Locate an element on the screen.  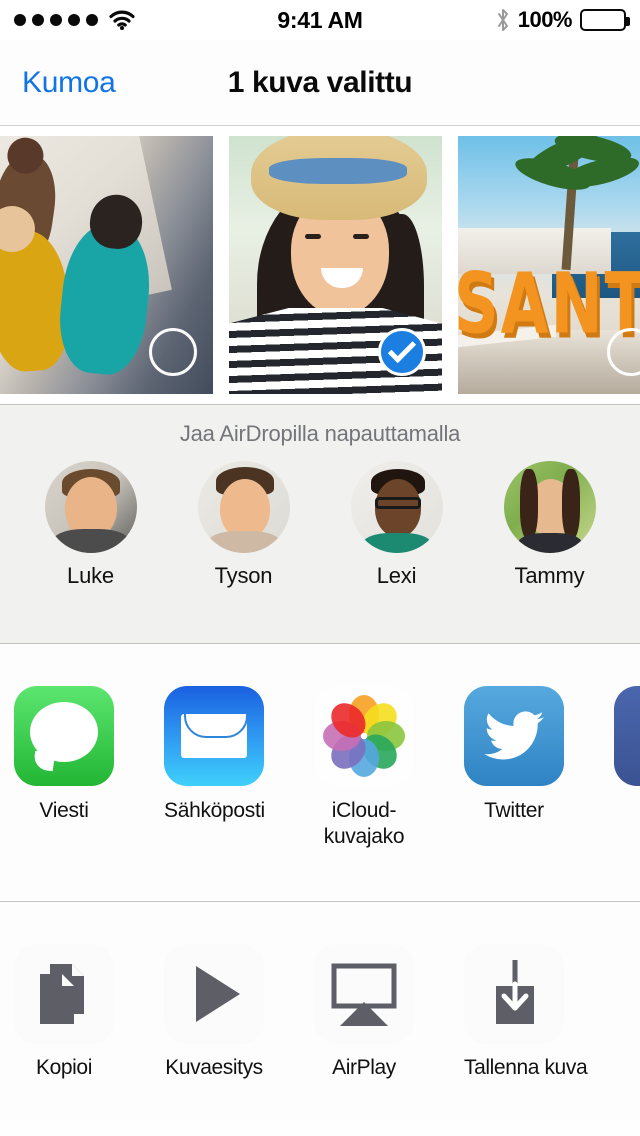
action-label: AirPlay is located at coordinates (364, 1067).